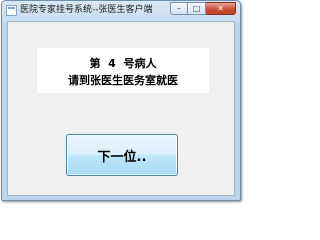 The width and height of the screenshot is (320, 240). I want to click on caption-buttons: – □ ✕, so click(203, 9).